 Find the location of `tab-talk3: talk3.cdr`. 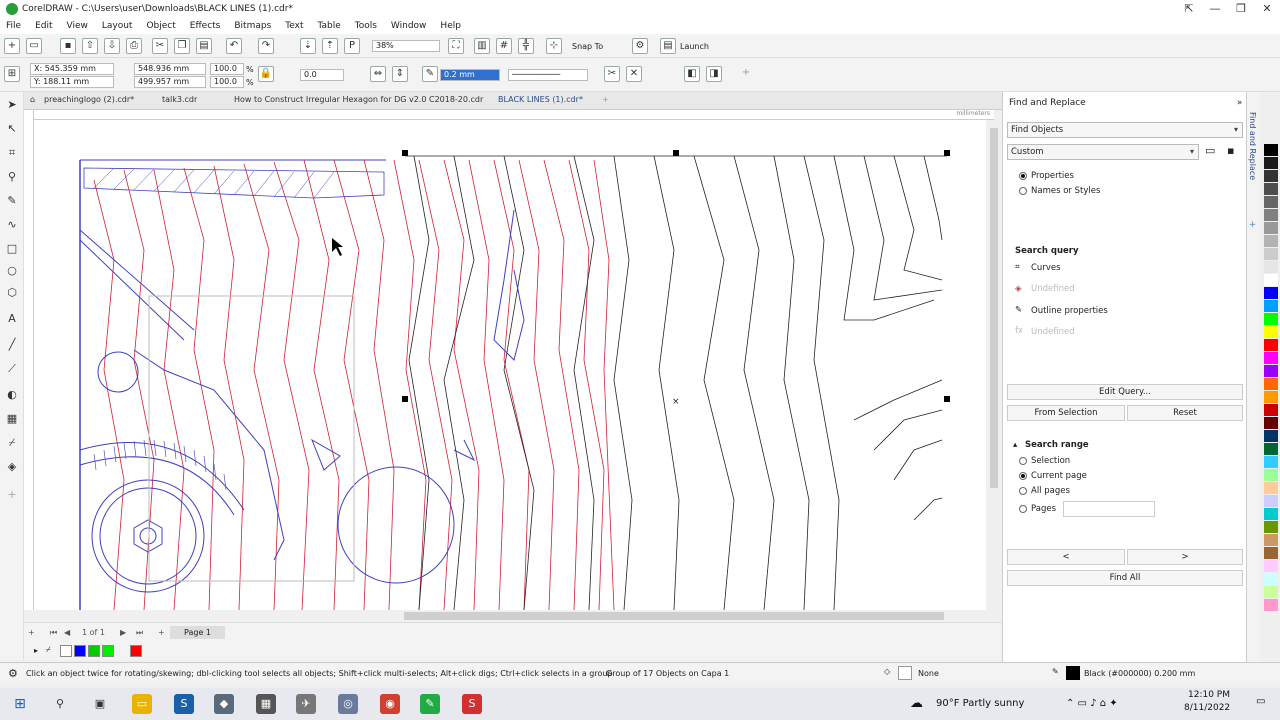

tab-talk3: talk3.cdr is located at coordinates (179, 99).